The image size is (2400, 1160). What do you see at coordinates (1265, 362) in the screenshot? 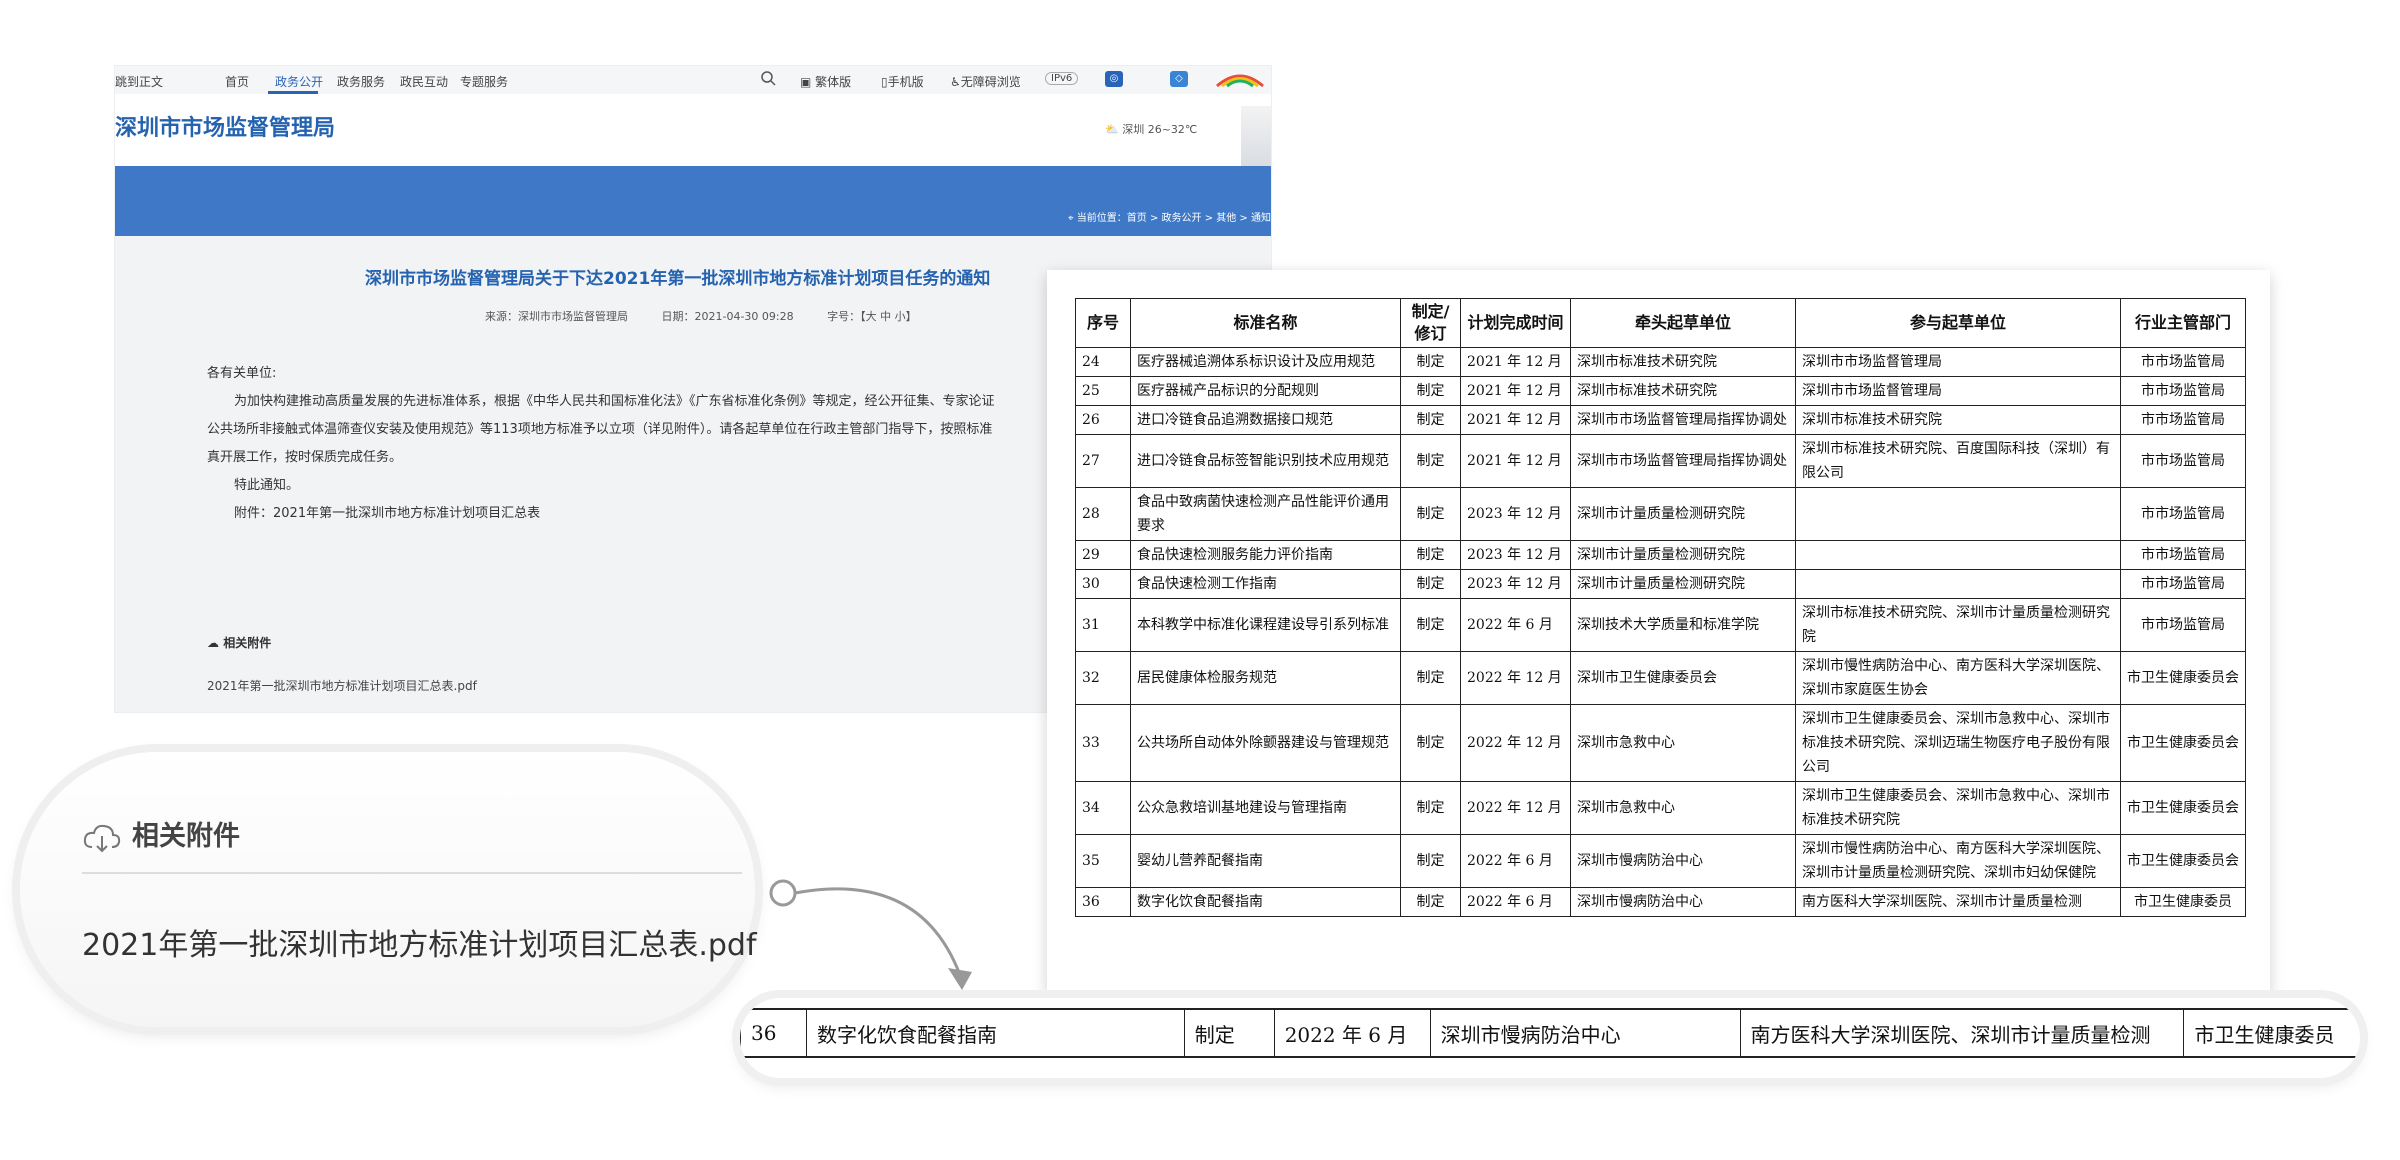
I see `table-cell: 医疗器械追溯体系标识设计及应用规范` at bounding box center [1265, 362].